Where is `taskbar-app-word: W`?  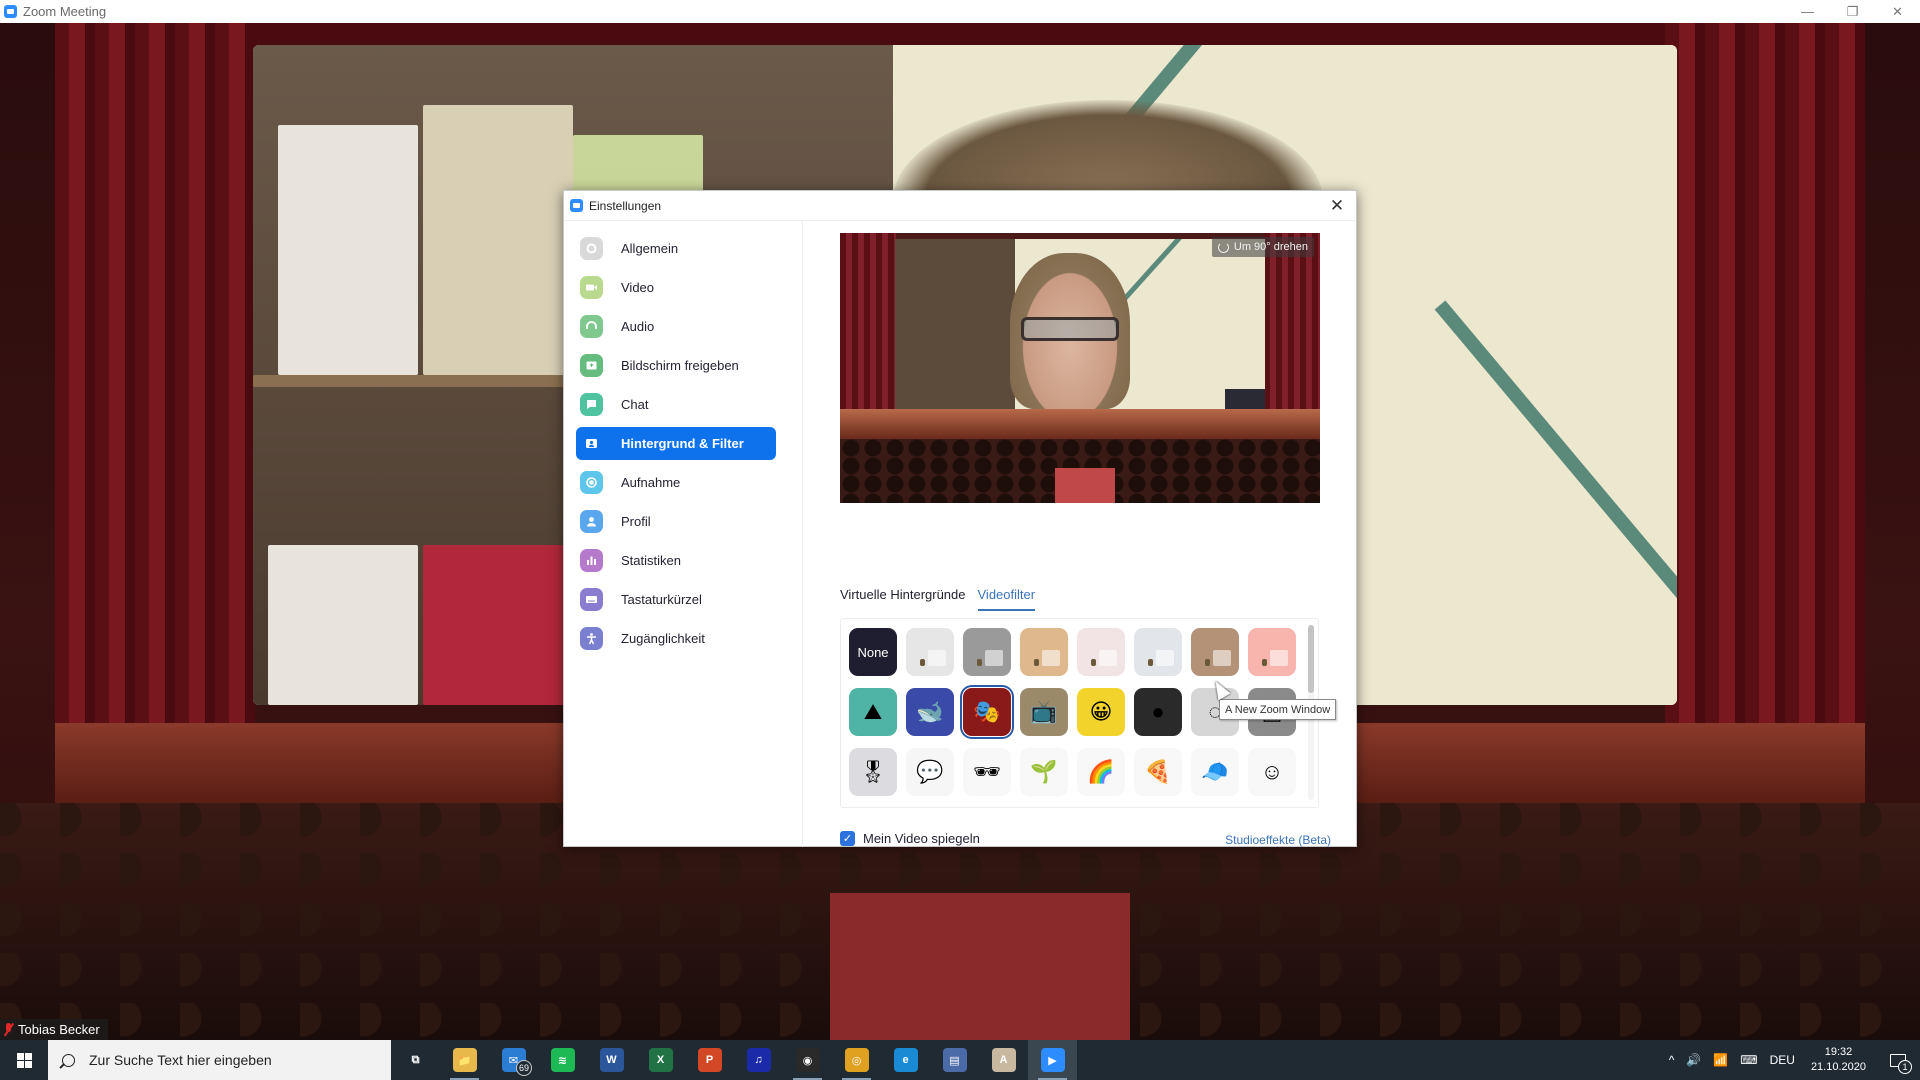 taskbar-app-word: W is located at coordinates (611, 1060).